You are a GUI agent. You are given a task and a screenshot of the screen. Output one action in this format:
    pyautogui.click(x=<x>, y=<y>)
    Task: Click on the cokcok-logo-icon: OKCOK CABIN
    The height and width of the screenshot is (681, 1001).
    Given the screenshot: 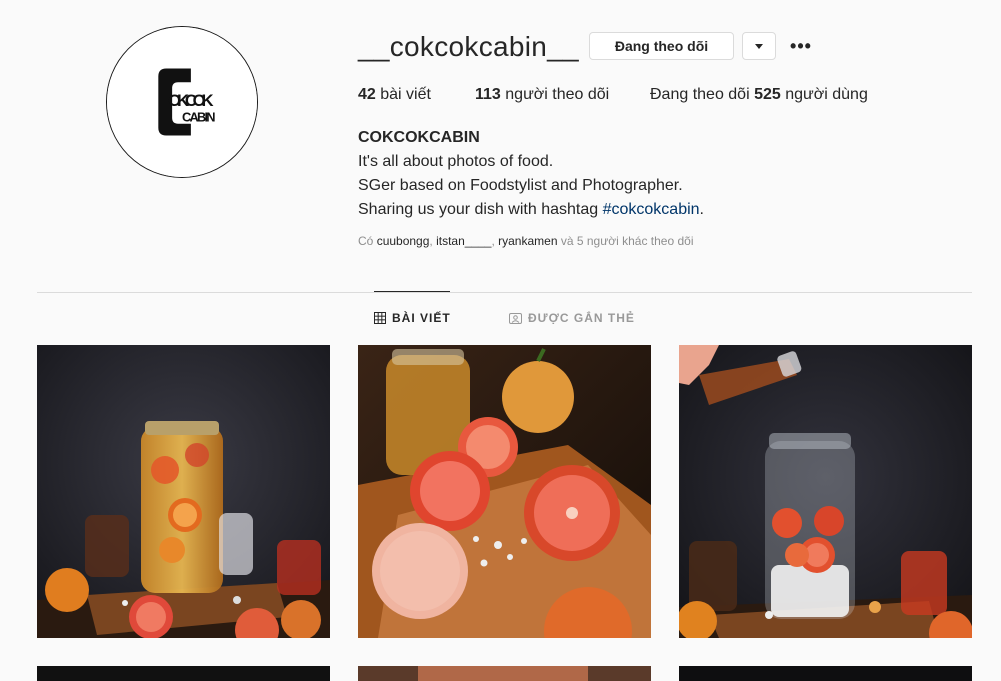 What is the action you would take?
    pyautogui.click(x=182, y=102)
    